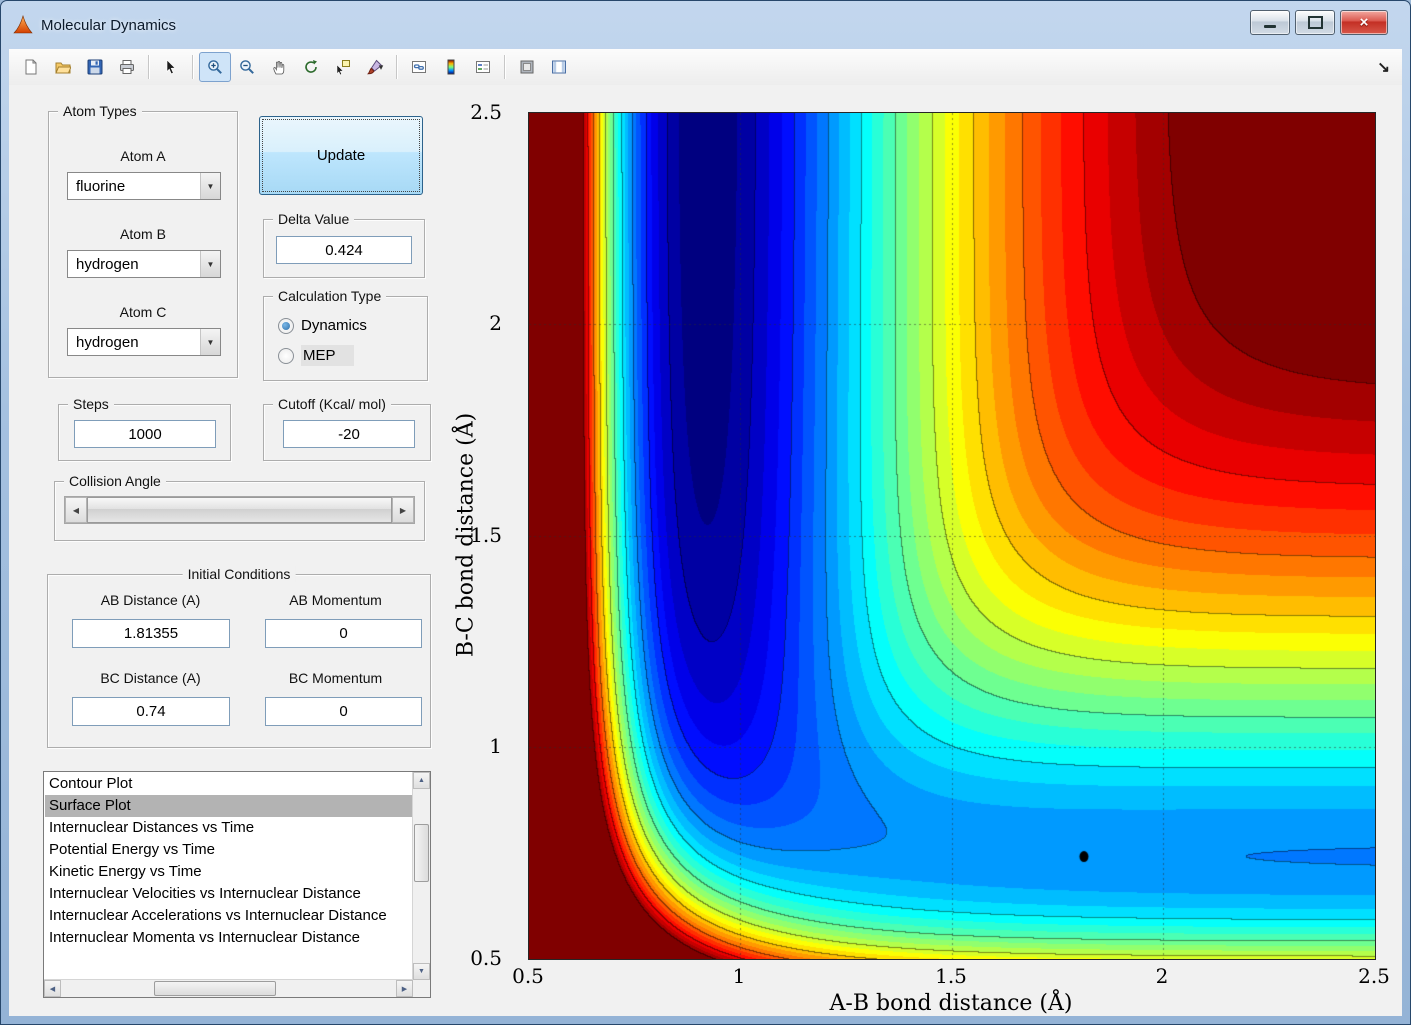 The width and height of the screenshot is (1411, 1025). Describe the element at coordinates (23, 24) in the screenshot. I see `matlab-logo-icon` at that location.